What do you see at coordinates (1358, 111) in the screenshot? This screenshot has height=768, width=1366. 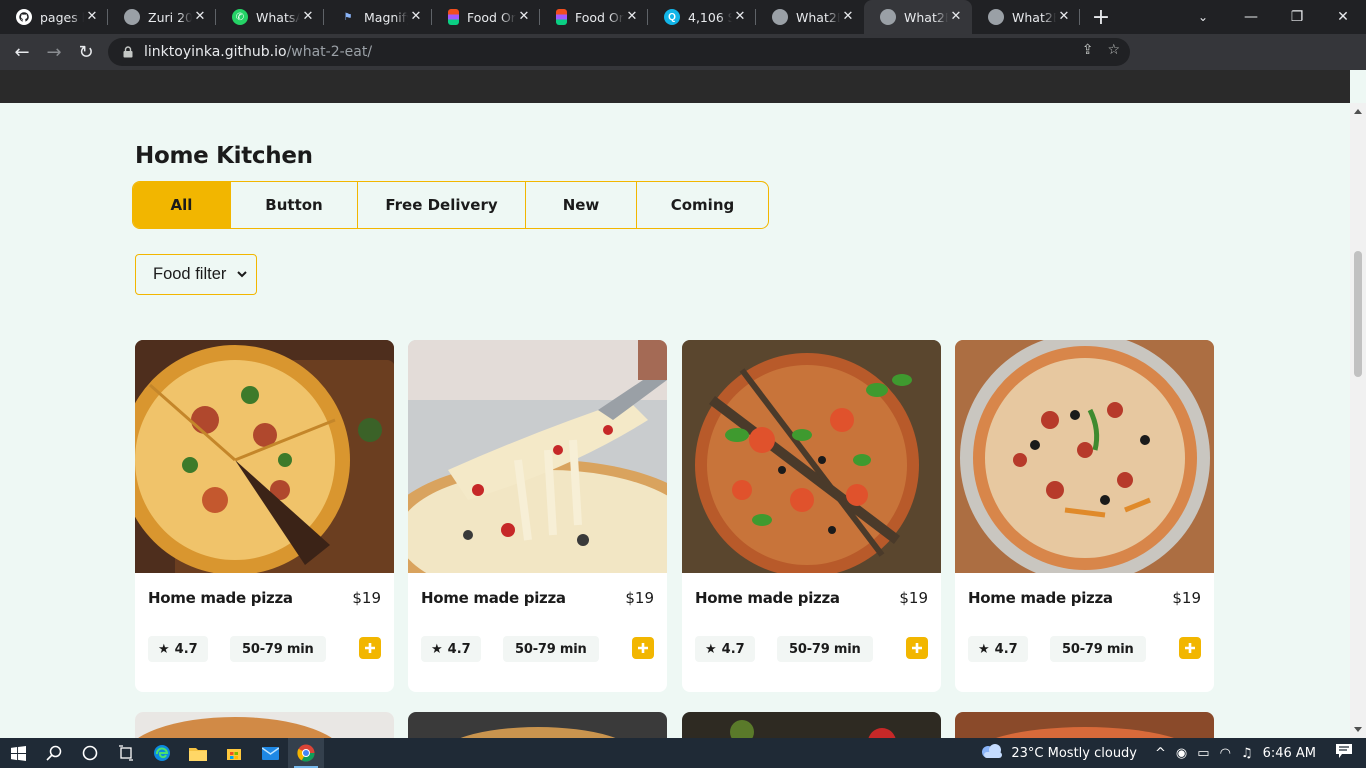 I see `scroll-up-arrow-icon` at bounding box center [1358, 111].